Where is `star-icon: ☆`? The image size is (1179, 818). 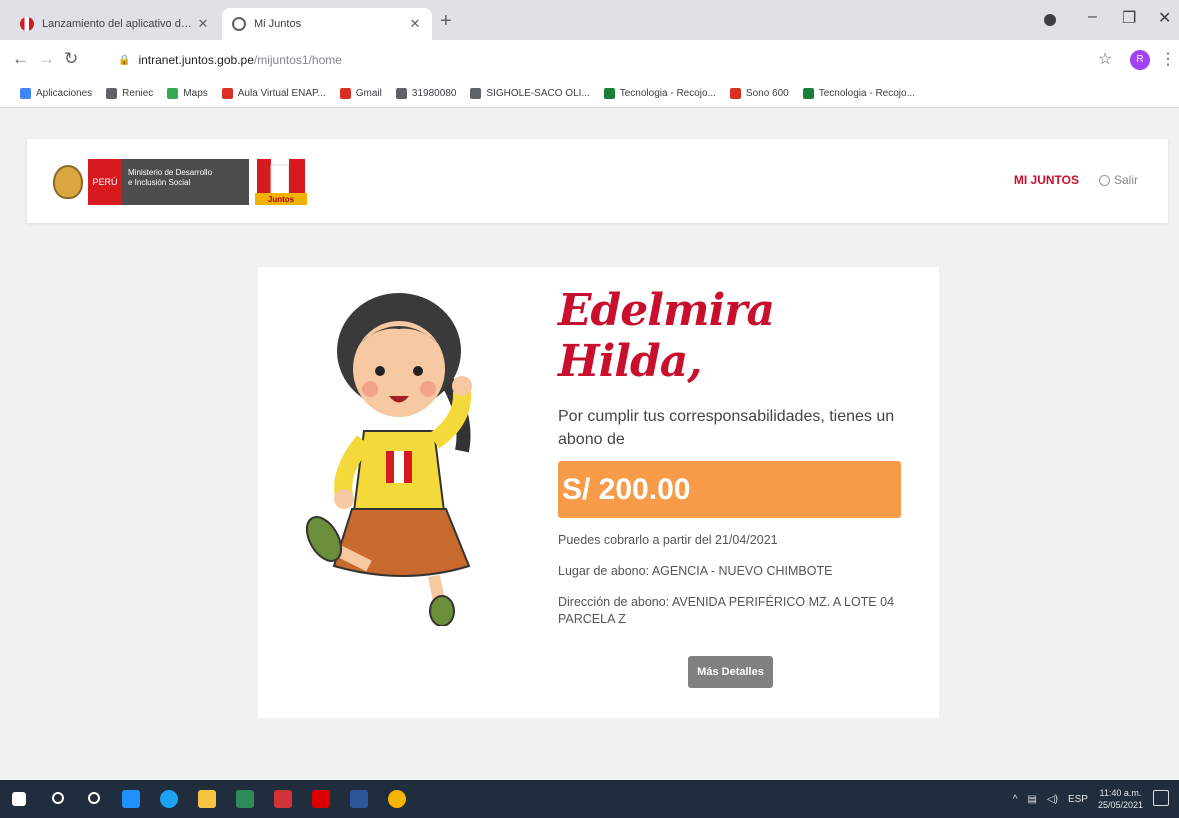
star-icon: ☆ is located at coordinates (1105, 59).